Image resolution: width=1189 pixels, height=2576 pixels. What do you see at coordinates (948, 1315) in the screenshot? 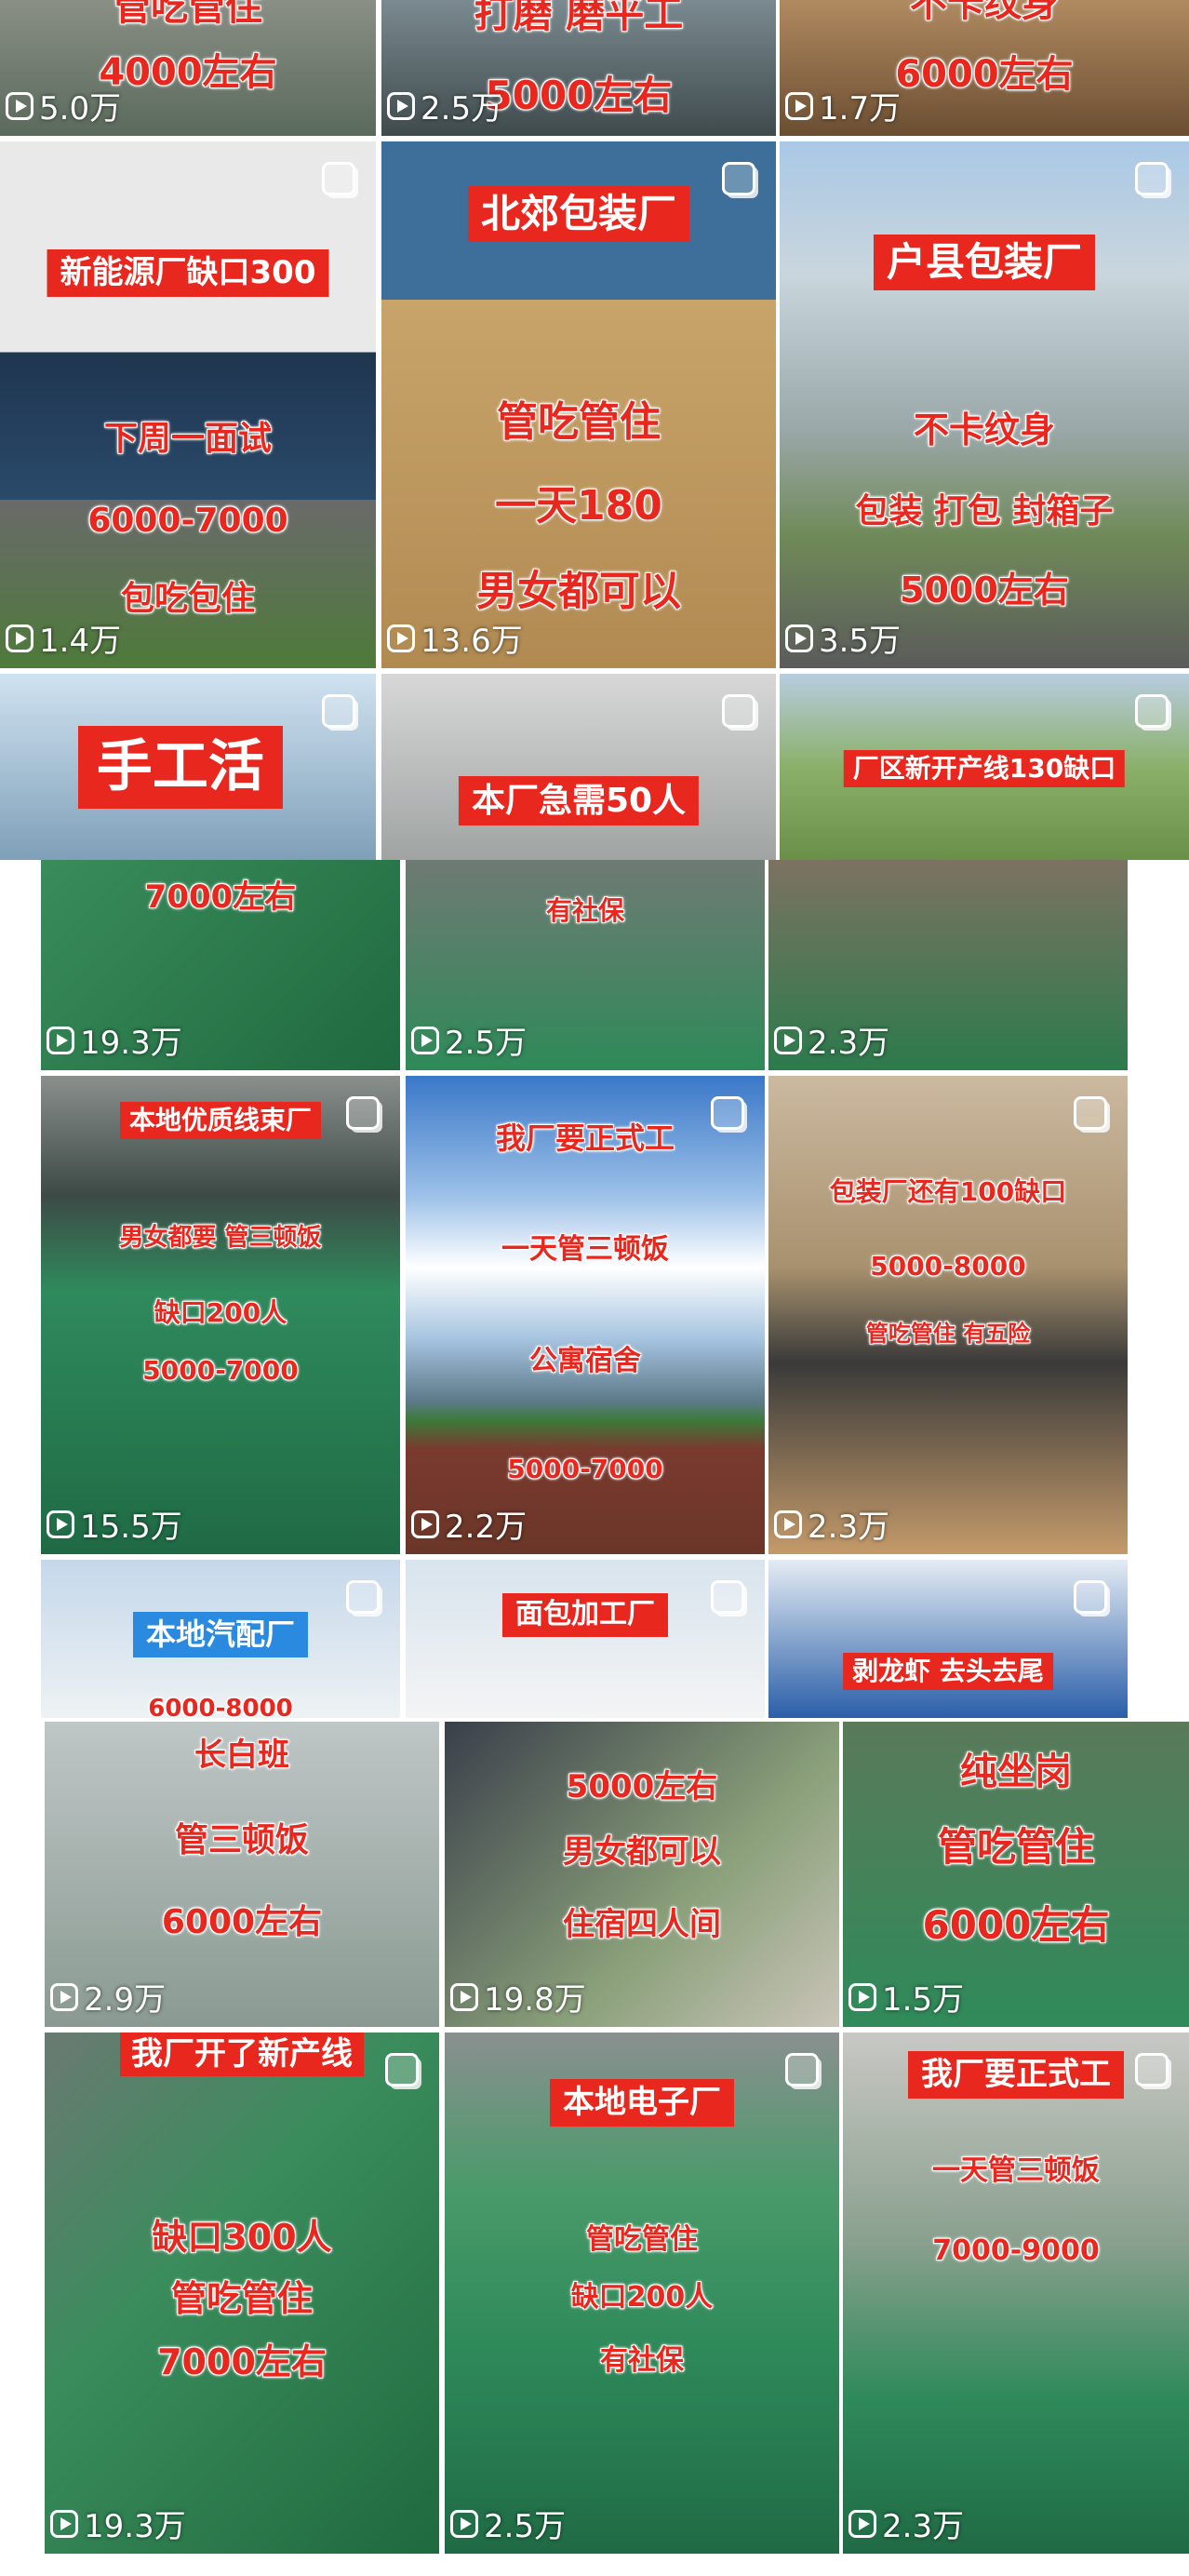
I see `video-thumbnail: 包装厂还有100缺口 5000-8000 管吃管住 有五险 2.3万` at bounding box center [948, 1315].